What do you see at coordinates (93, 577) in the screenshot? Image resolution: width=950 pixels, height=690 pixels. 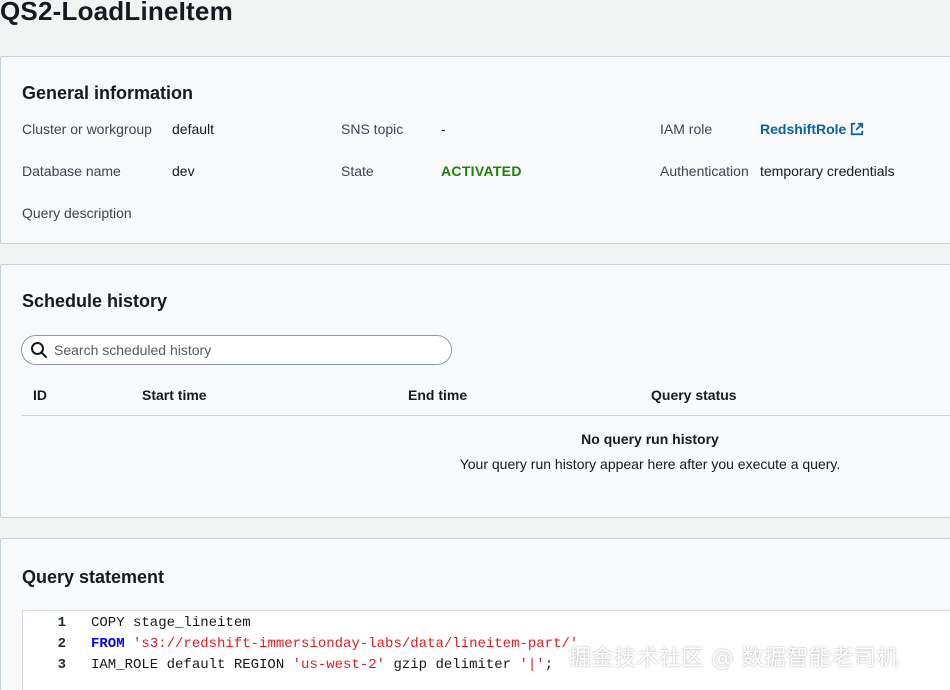 I see `query-statement-heading: Query statement` at bounding box center [93, 577].